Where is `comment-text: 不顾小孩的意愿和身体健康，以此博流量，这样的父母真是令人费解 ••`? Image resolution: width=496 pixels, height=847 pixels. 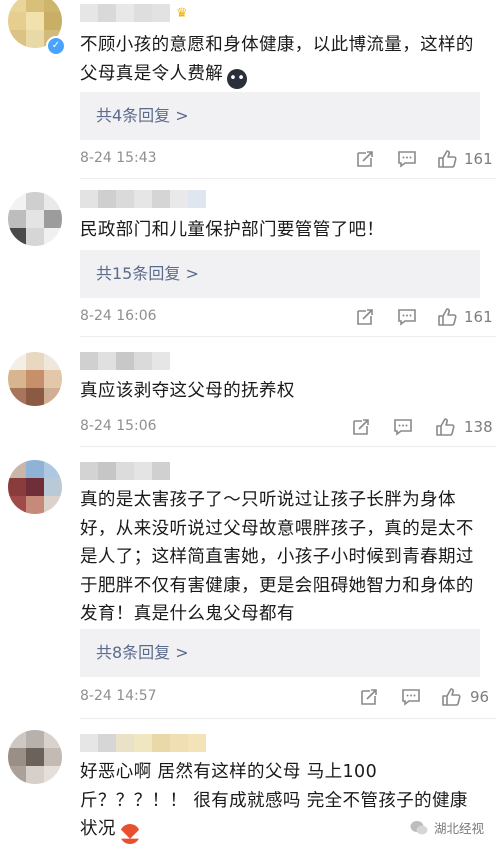
comment-text: 不顾小孩的意愿和身体健康，以此博流量，这样的父母真是令人费解 •• is located at coordinates (280, 60).